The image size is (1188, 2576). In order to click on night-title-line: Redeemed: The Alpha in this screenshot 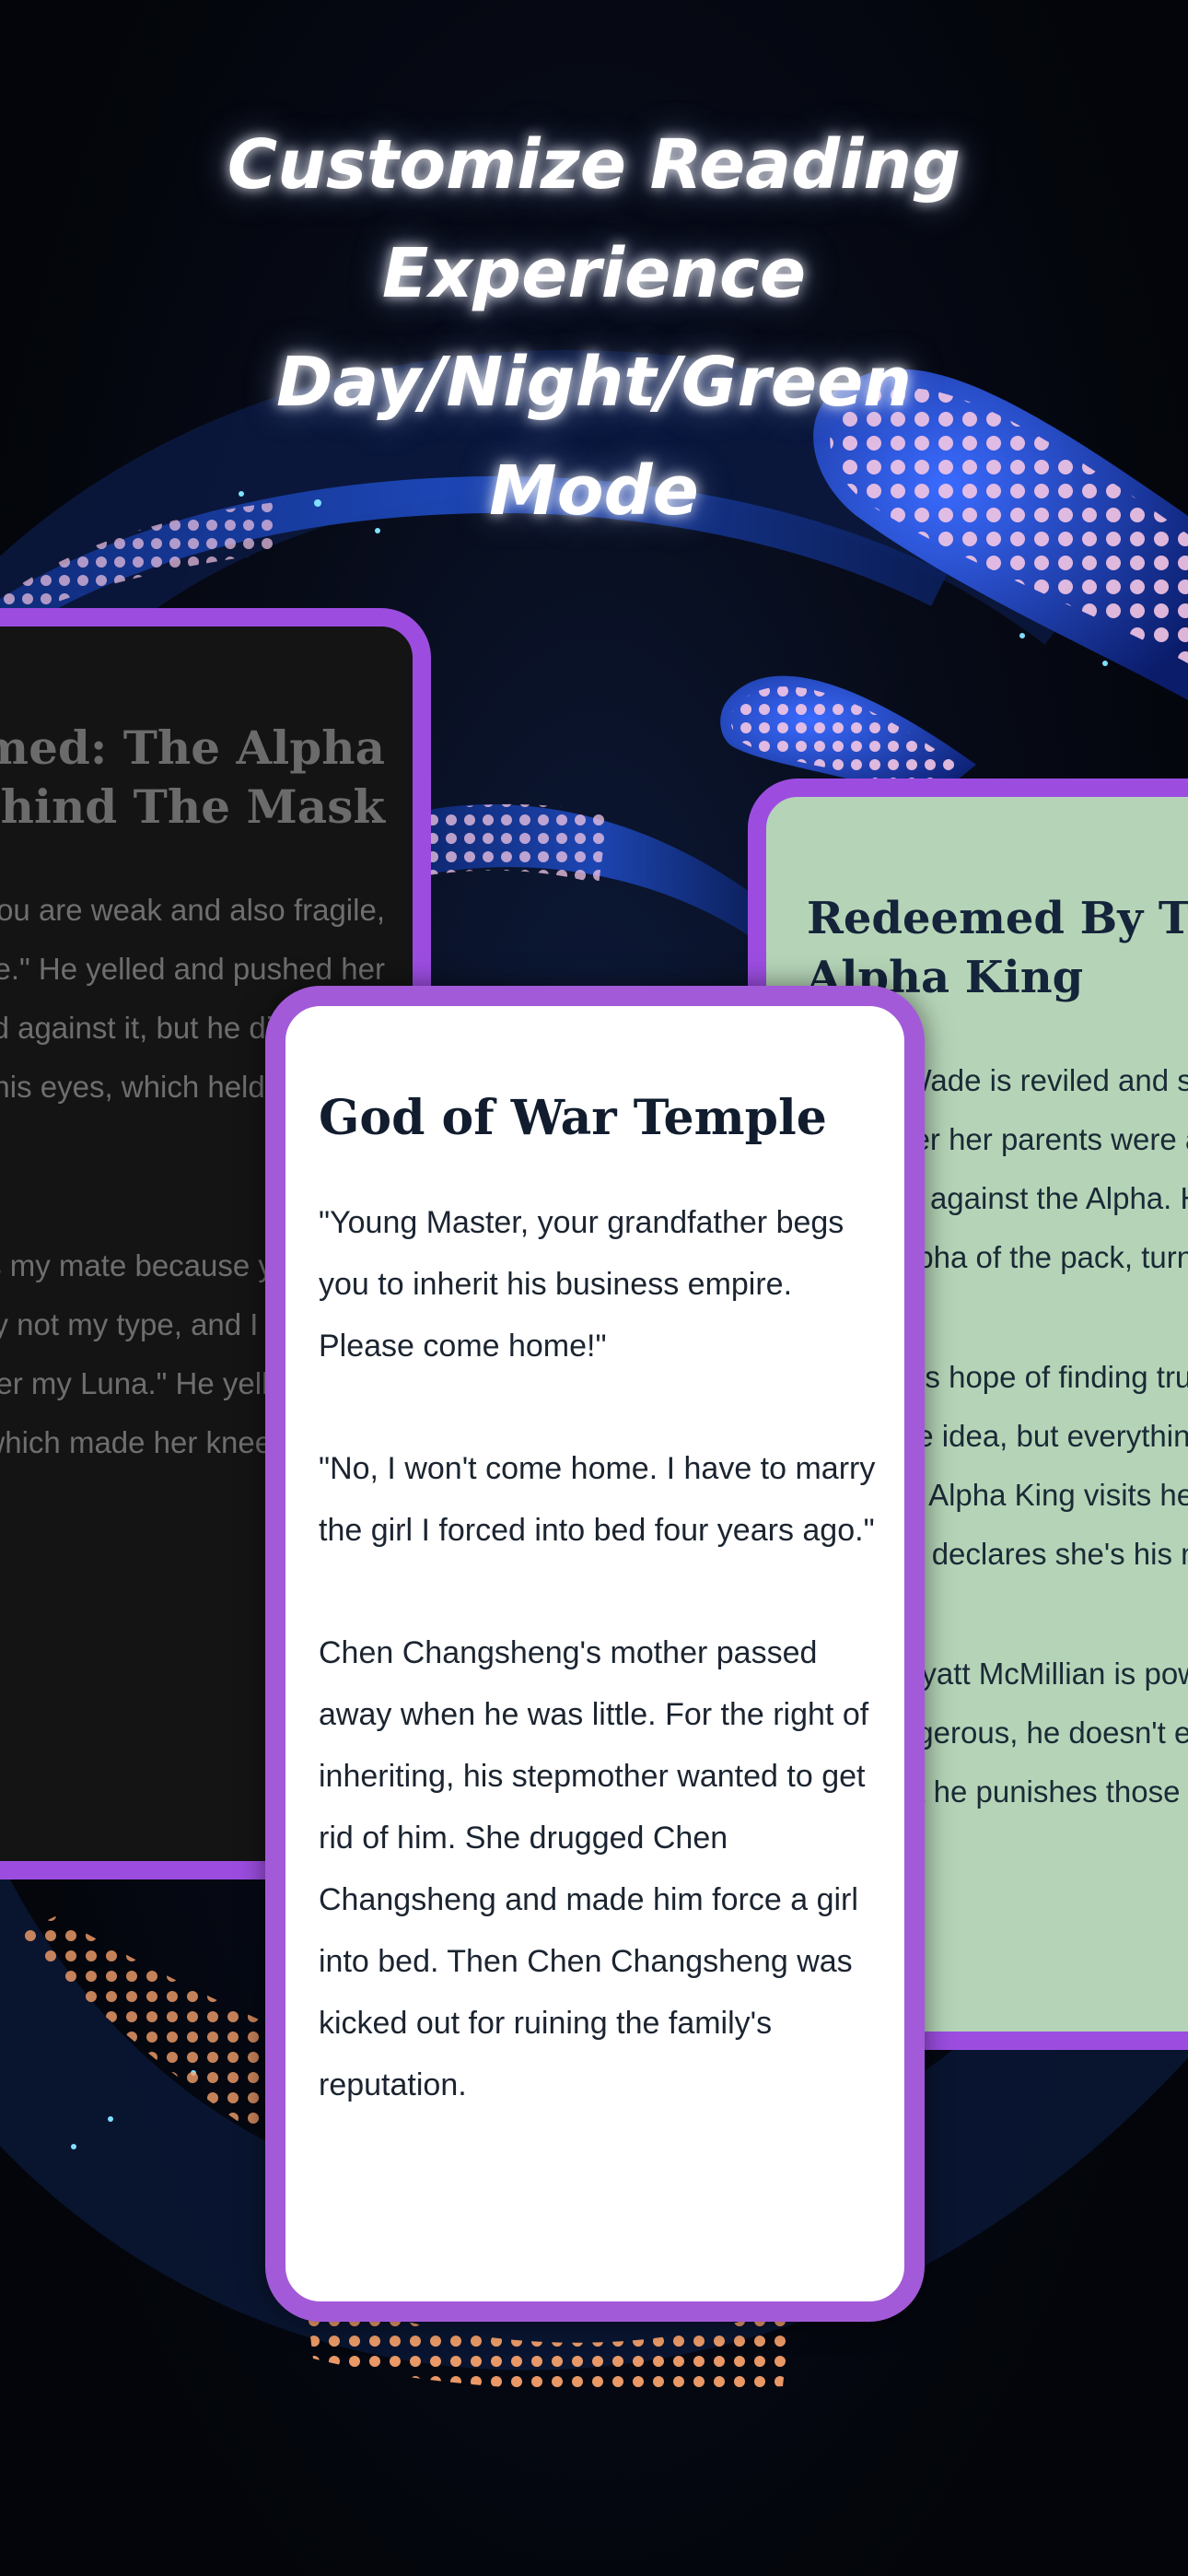, I will do `click(192, 747)`.